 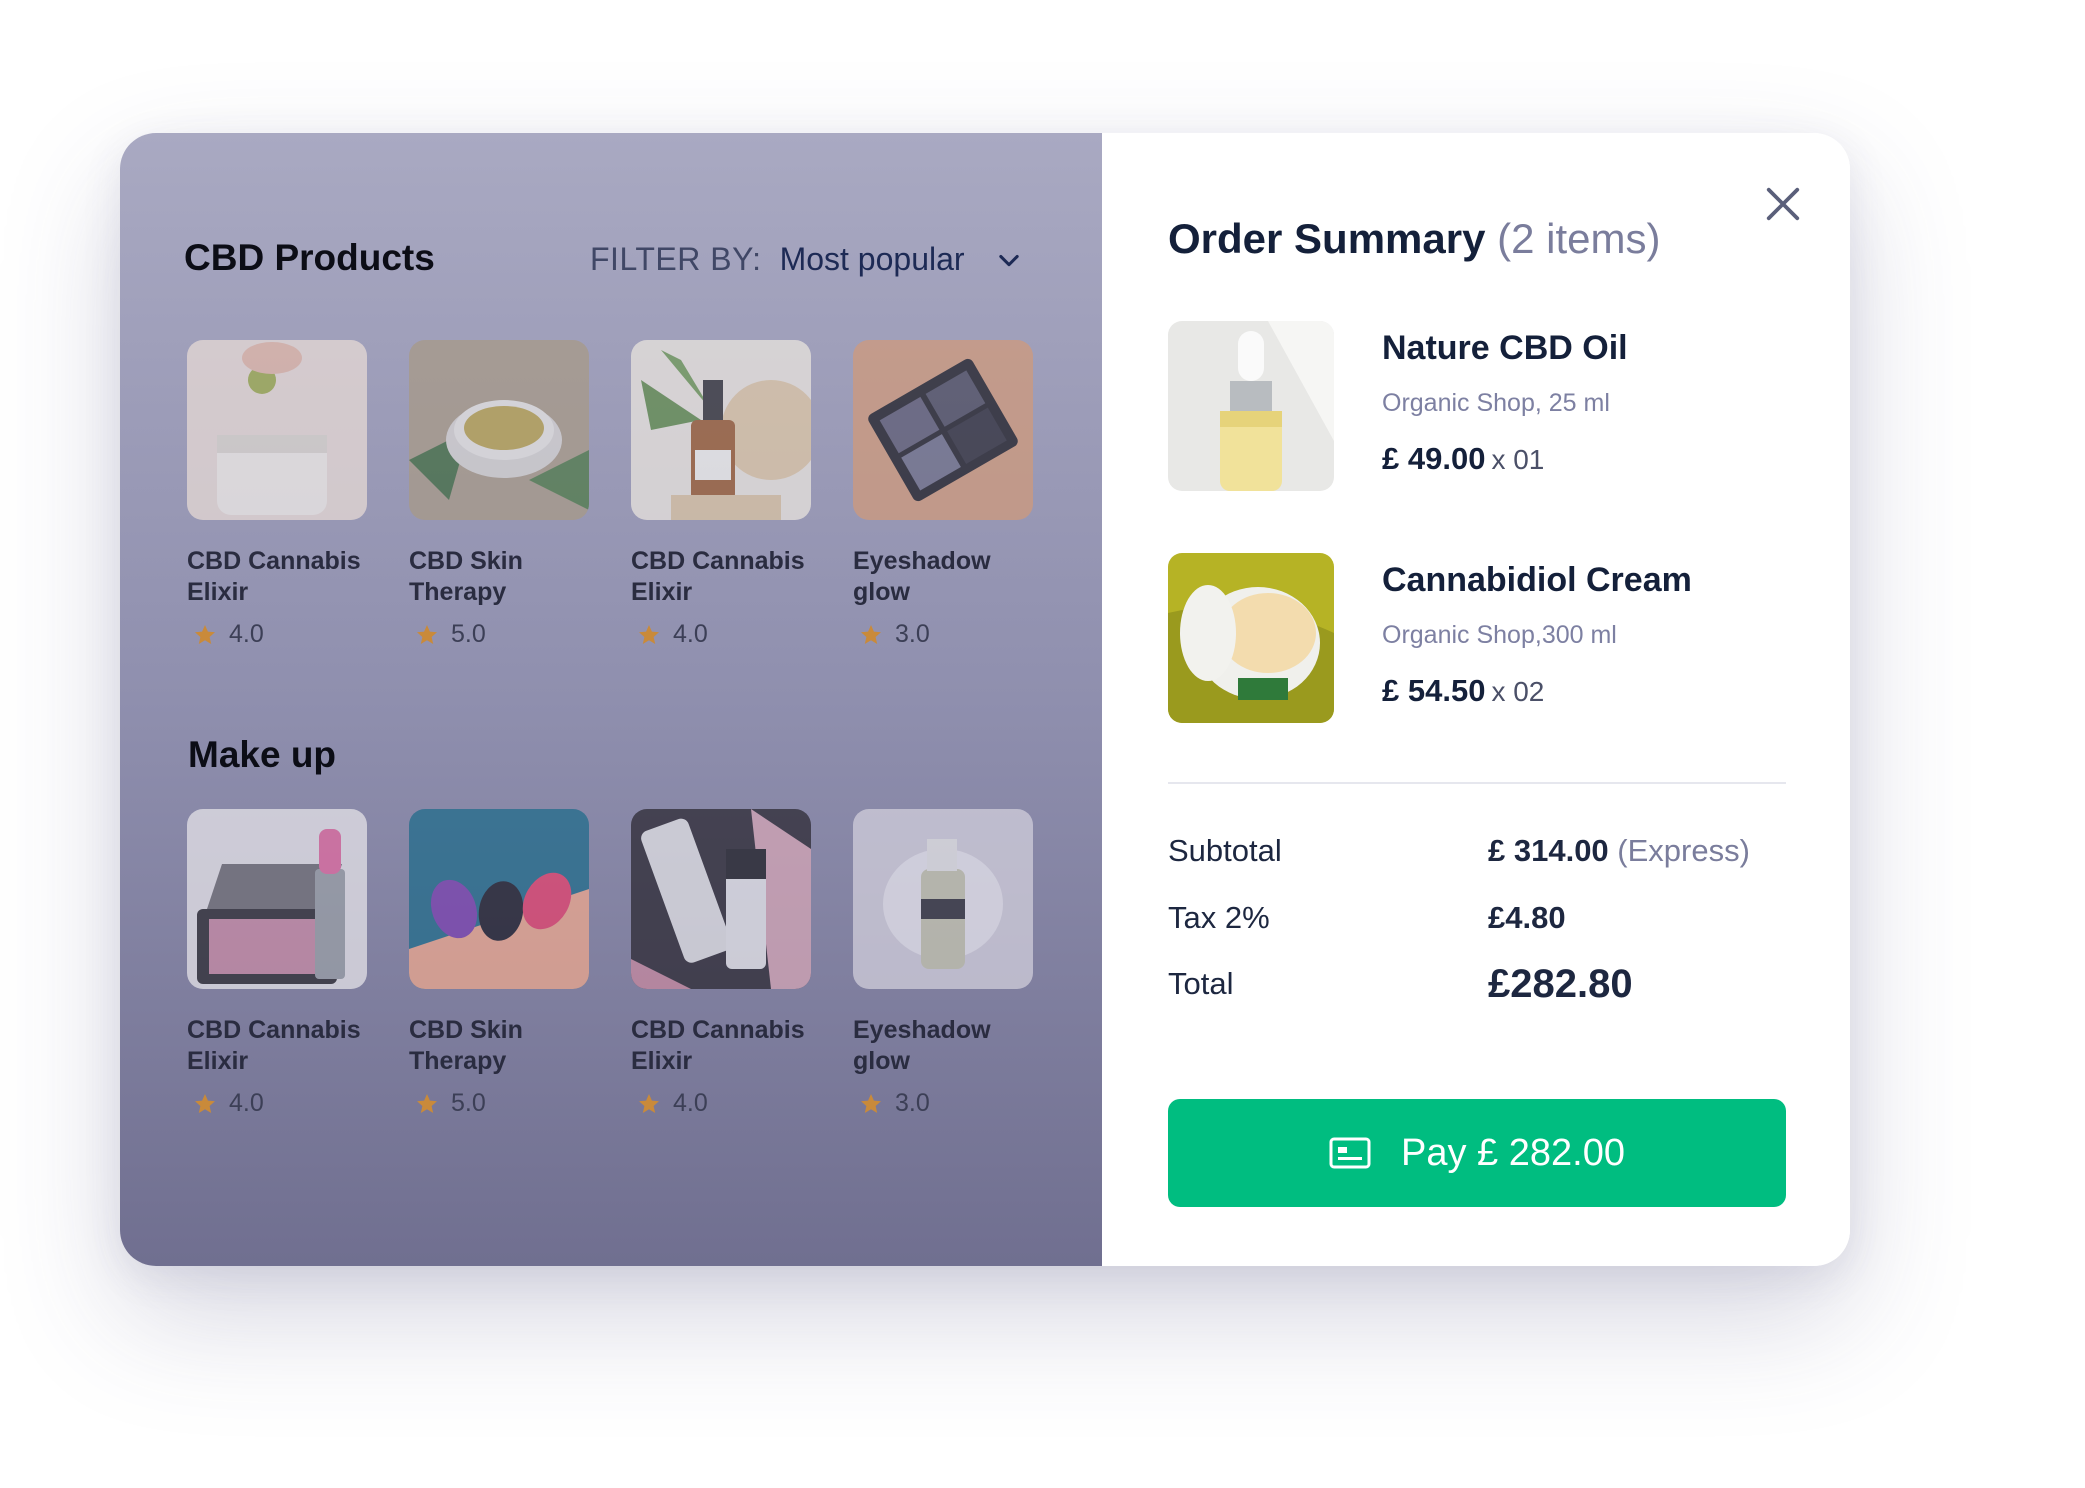 I want to click on chevron-down-icon, so click(x=1008, y=260).